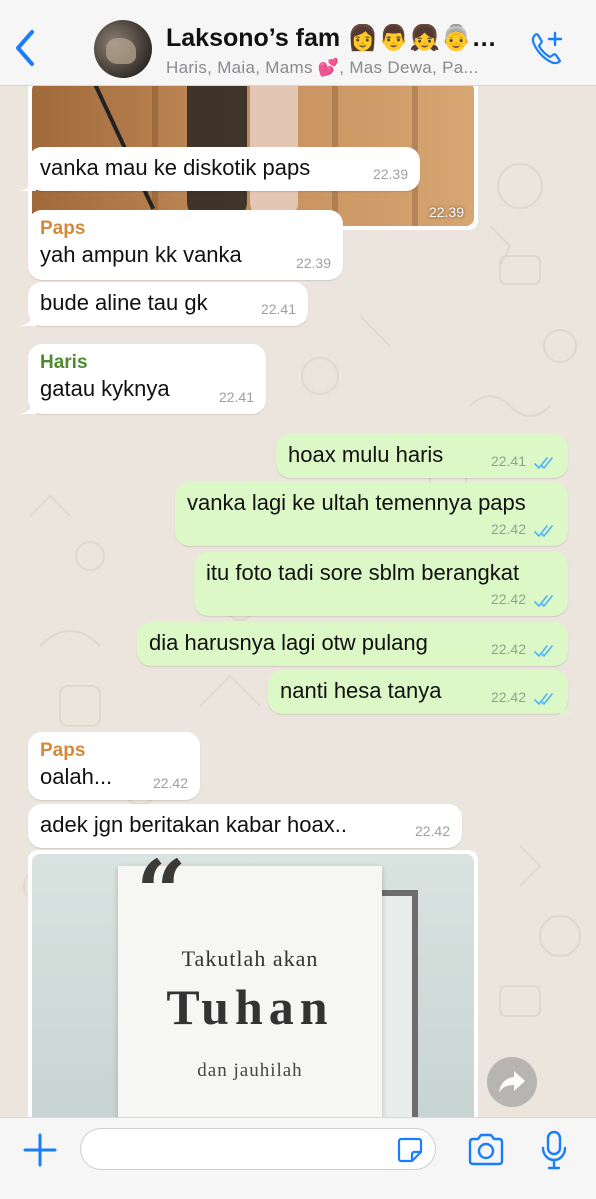 The width and height of the screenshot is (596, 1199). Describe the element at coordinates (288, 642) in the screenshot. I see `message-text: dia harusnya lagi otw pulang` at that location.